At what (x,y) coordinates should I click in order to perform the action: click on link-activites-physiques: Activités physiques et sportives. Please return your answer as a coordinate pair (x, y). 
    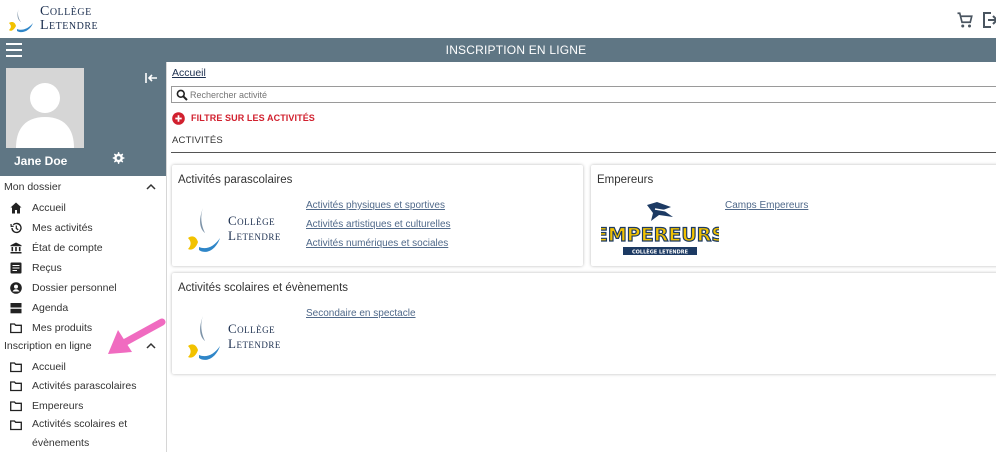
    Looking at the image, I should click on (375, 205).